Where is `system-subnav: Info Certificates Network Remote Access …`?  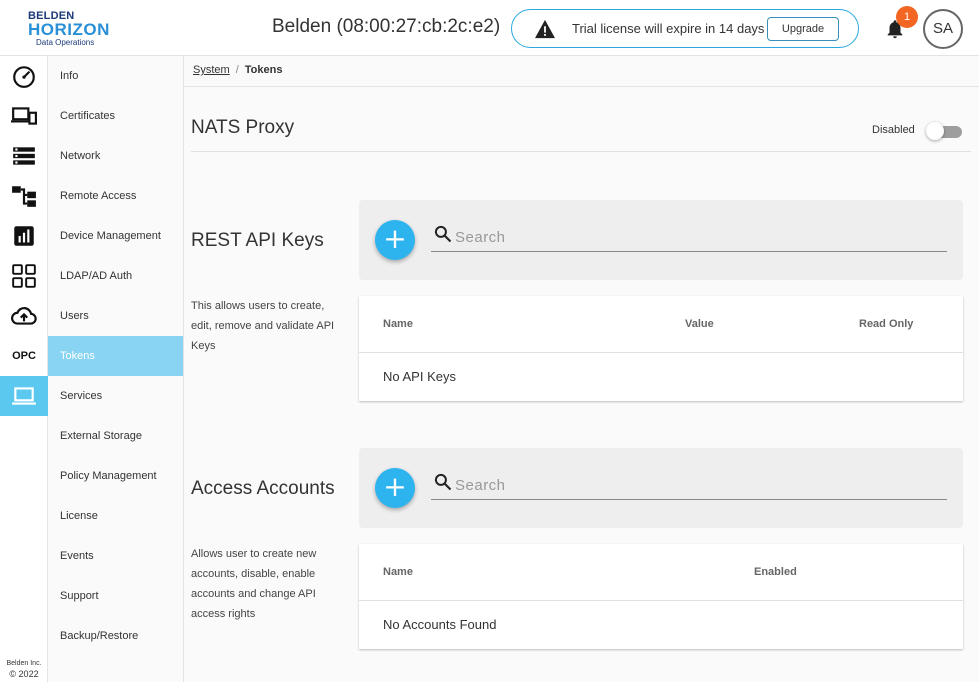
system-subnav: Info Certificates Network Remote Access … is located at coordinates (116, 369).